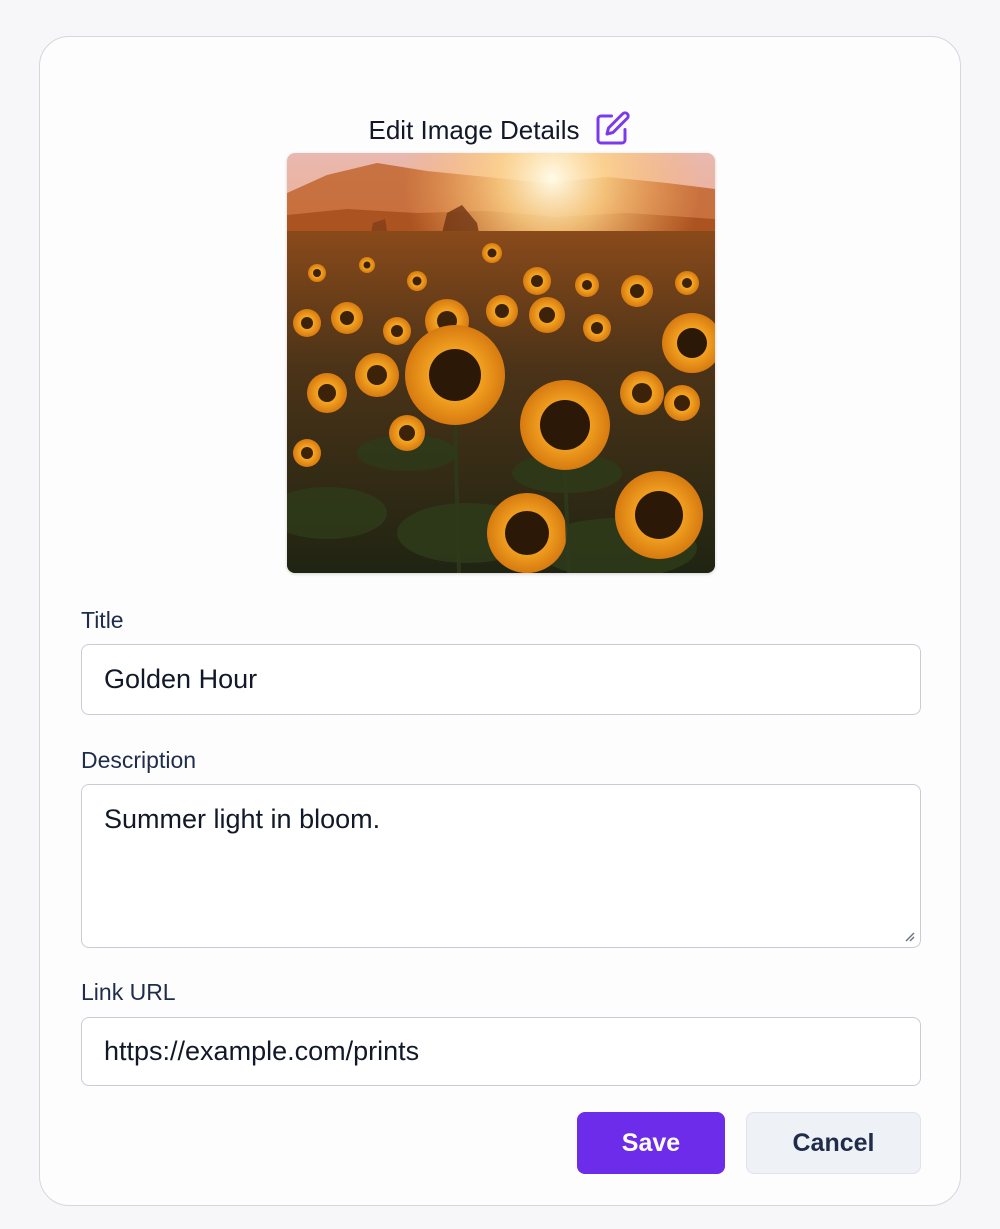 This screenshot has width=1000, height=1229. I want to click on image-preview, so click(501, 363).